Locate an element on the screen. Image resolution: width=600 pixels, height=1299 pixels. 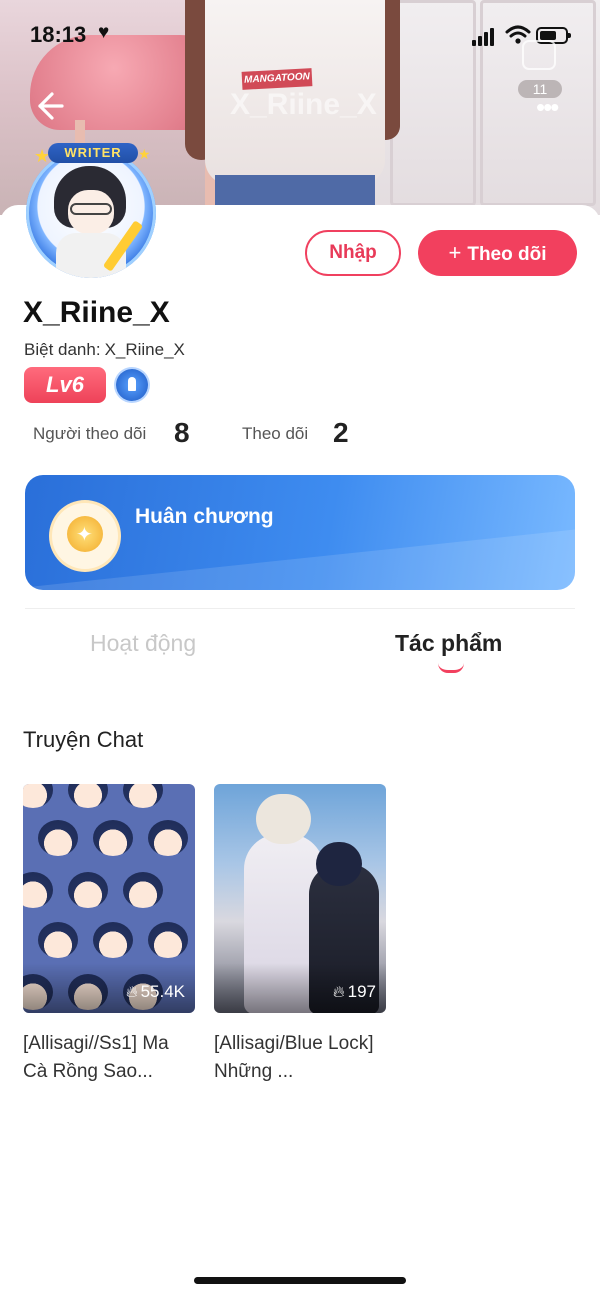
writer-badge: WRITER is located at coordinates (93, 153).